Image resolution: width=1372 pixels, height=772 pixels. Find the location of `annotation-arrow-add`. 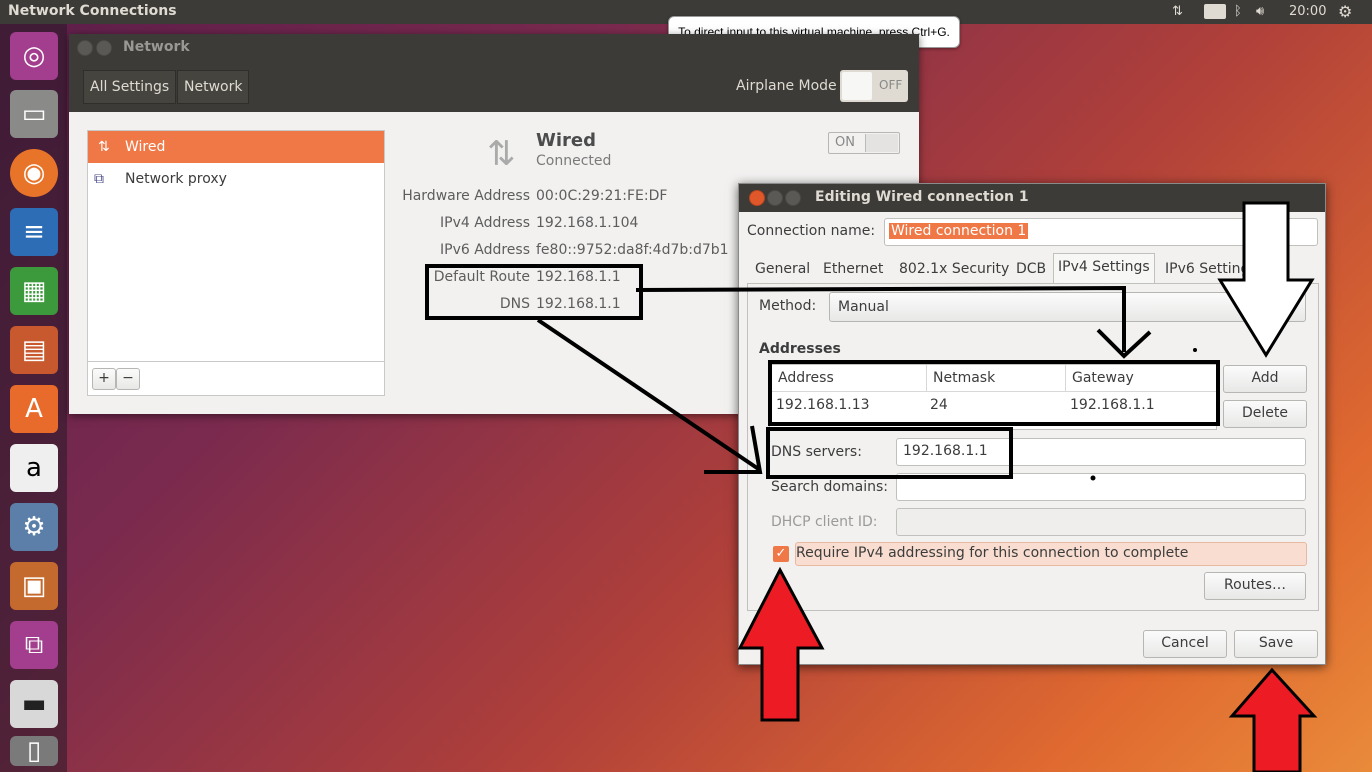

annotation-arrow-add is located at coordinates (1266, 279).